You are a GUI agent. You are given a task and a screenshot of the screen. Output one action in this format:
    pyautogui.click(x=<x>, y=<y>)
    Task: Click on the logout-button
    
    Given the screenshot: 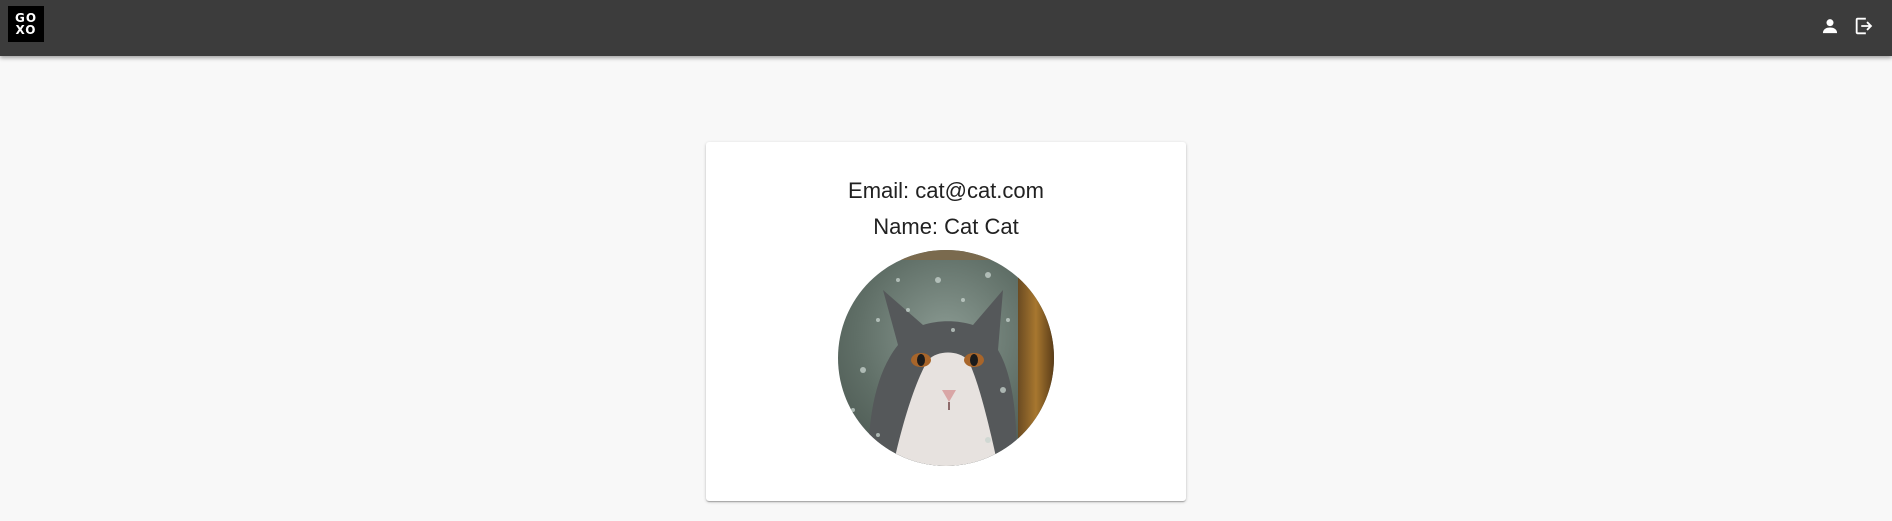 What is the action you would take?
    pyautogui.click(x=1864, y=26)
    